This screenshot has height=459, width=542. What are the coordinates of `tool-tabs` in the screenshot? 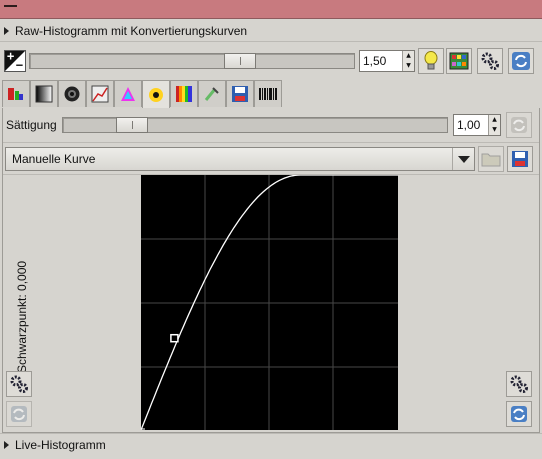 It's located at (142, 94).